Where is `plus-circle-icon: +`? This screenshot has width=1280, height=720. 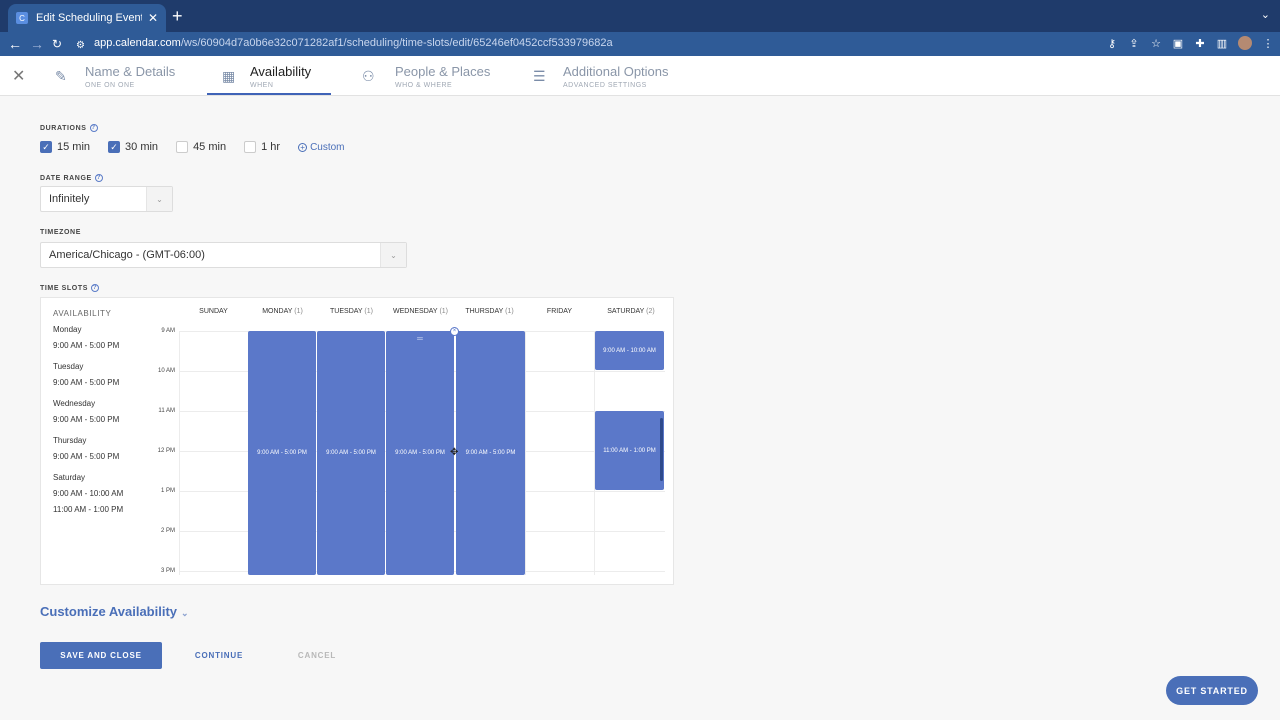 plus-circle-icon: + is located at coordinates (303, 147).